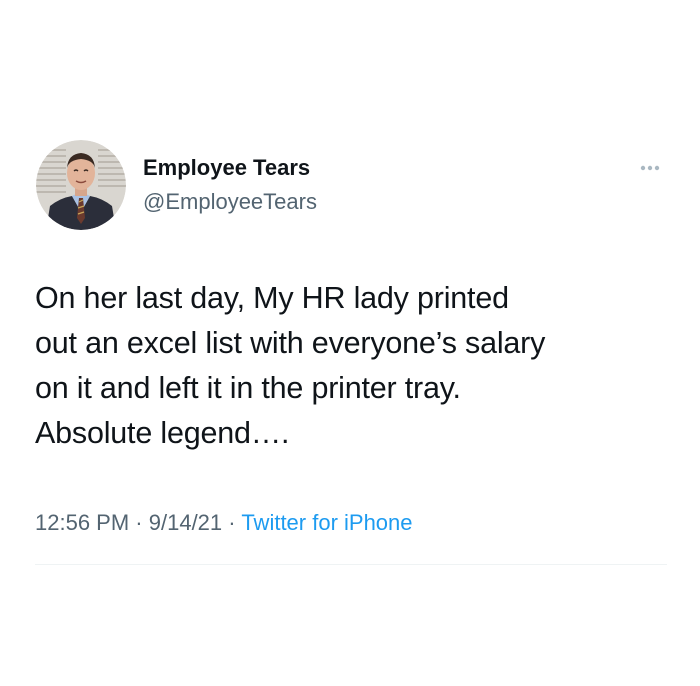 This screenshot has height=686, width=700. Describe the element at coordinates (185, 522) in the screenshot. I see `tweet-date: 9/14/21` at that location.